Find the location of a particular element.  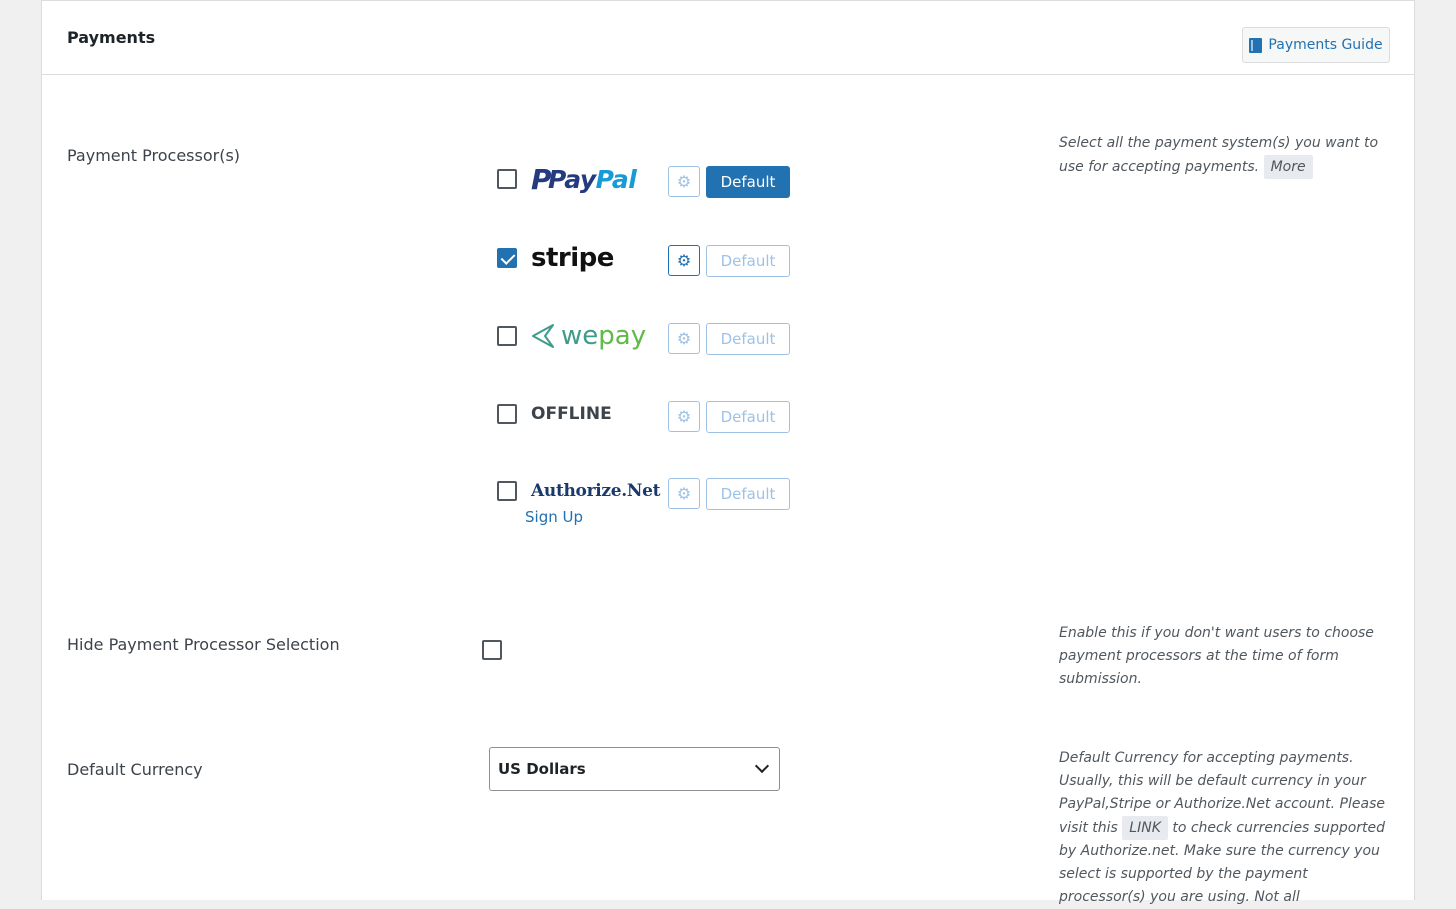

wepay-arrow-icon is located at coordinates (543, 336).